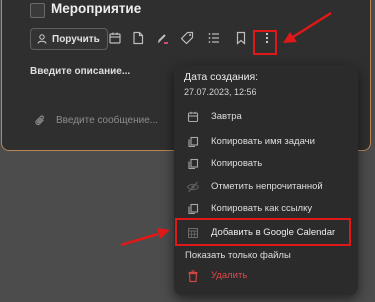 Image resolution: width=375 pixels, height=302 pixels. I want to click on menu-item-tomorrow: Завтра, so click(266, 117).